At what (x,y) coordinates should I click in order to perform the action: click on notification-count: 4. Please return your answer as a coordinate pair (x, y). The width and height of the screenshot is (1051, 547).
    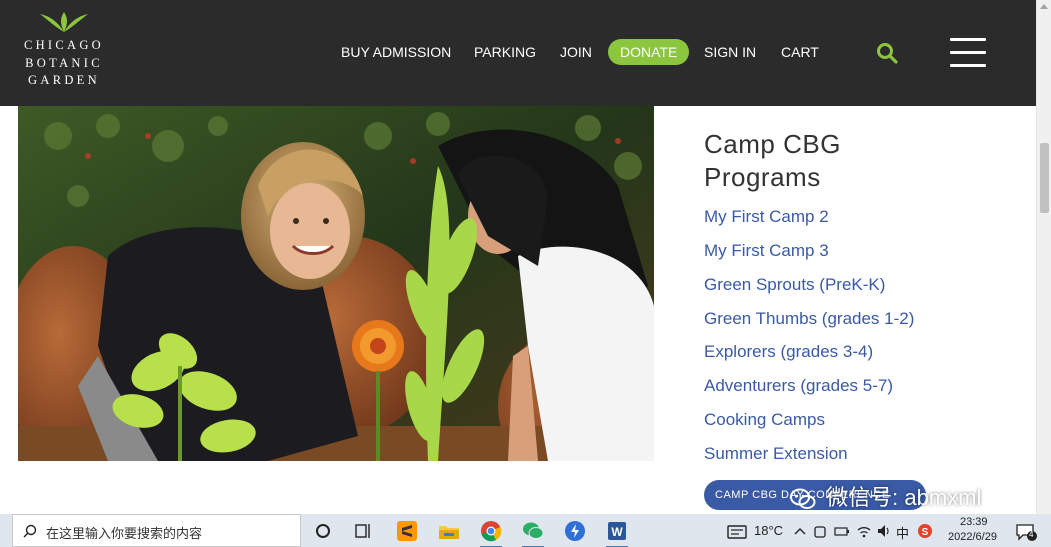
    Looking at the image, I should click on (1031, 534).